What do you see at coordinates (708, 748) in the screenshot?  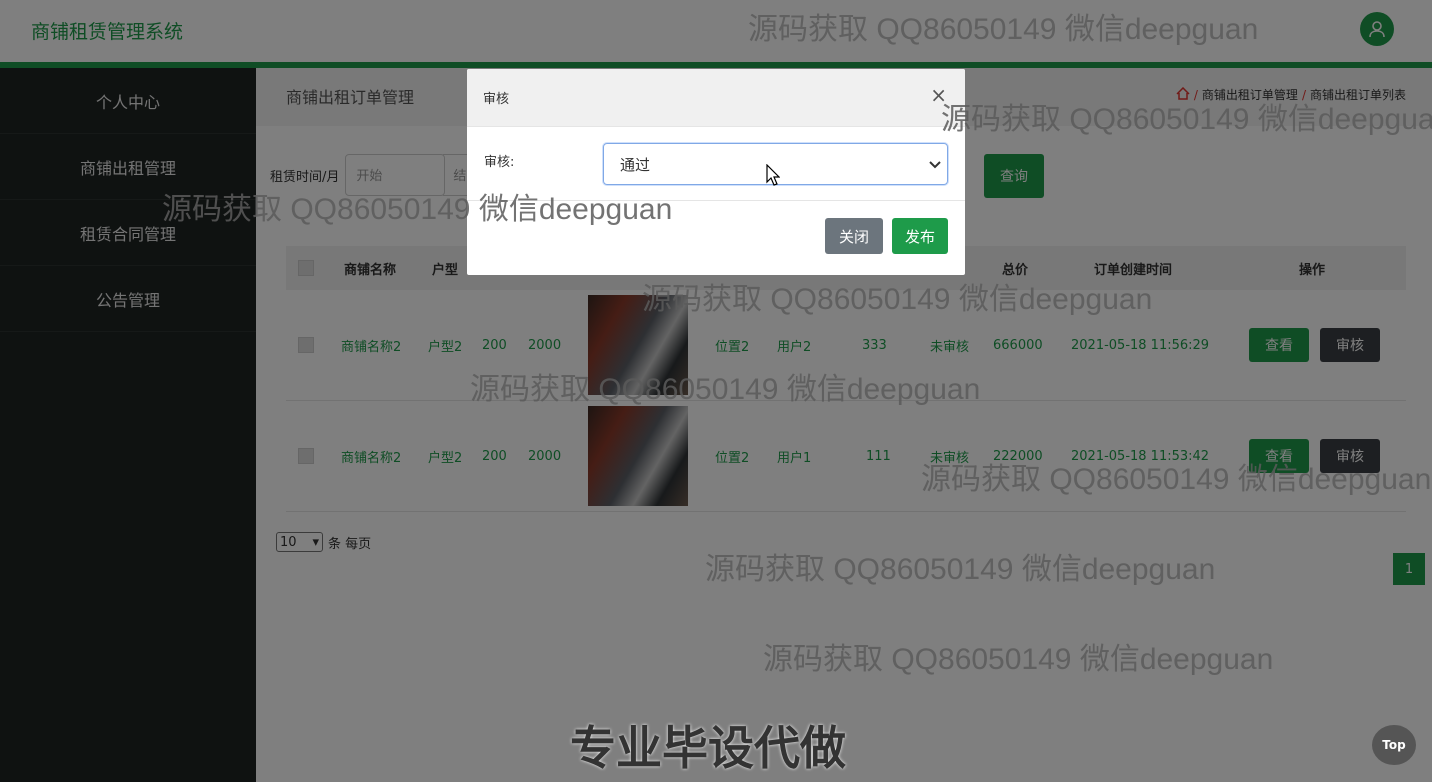 I see `promo-text: 专业毕设代做` at bounding box center [708, 748].